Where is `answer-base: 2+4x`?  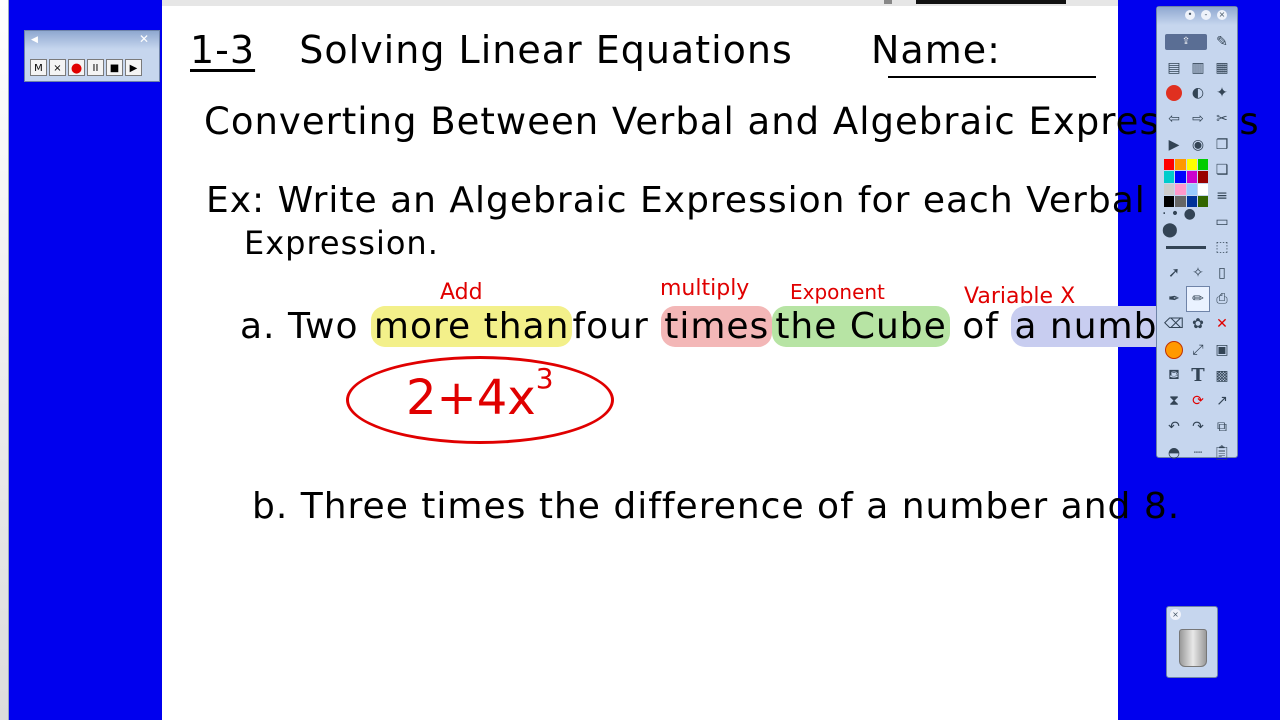 answer-base: 2+4x is located at coordinates (471, 398).